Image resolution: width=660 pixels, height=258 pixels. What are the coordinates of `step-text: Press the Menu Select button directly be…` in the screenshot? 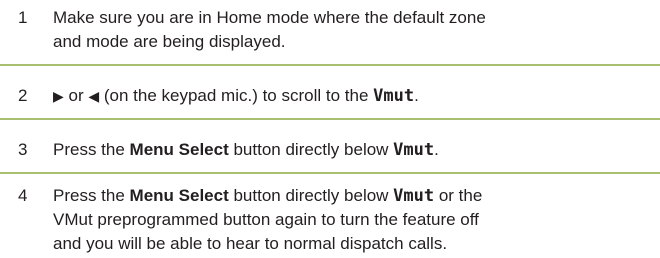 It's located at (246, 150).